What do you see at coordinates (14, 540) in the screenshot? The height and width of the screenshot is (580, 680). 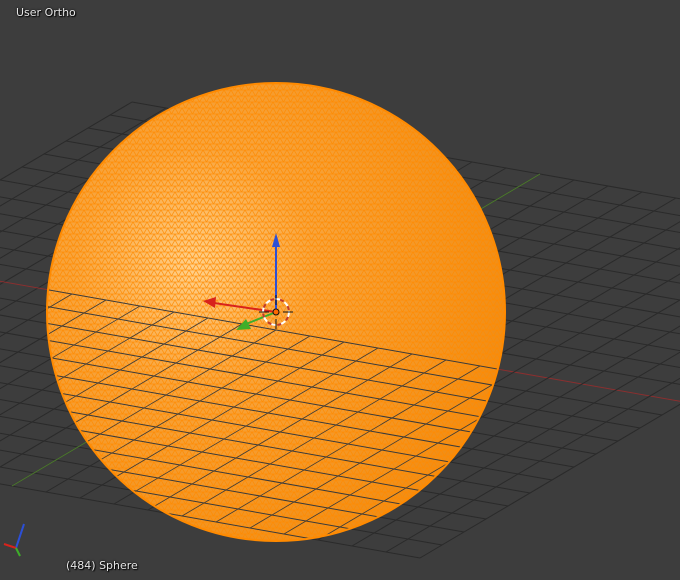 I see `view-axes-widget` at bounding box center [14, 540].